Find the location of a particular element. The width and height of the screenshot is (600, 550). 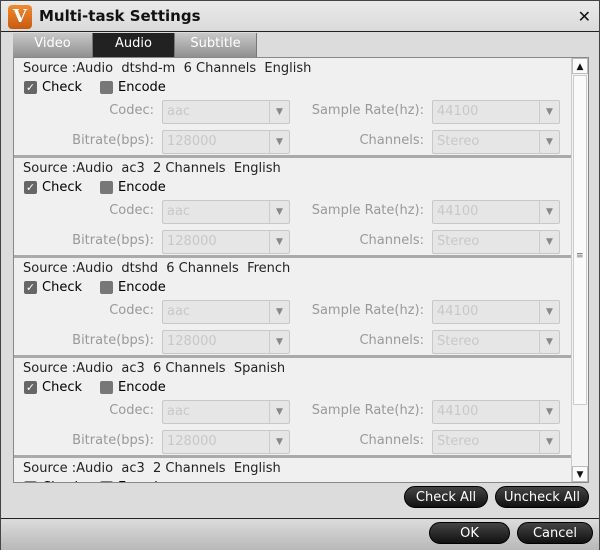

close-icon: ✕ is located at coordinates (584, 16).